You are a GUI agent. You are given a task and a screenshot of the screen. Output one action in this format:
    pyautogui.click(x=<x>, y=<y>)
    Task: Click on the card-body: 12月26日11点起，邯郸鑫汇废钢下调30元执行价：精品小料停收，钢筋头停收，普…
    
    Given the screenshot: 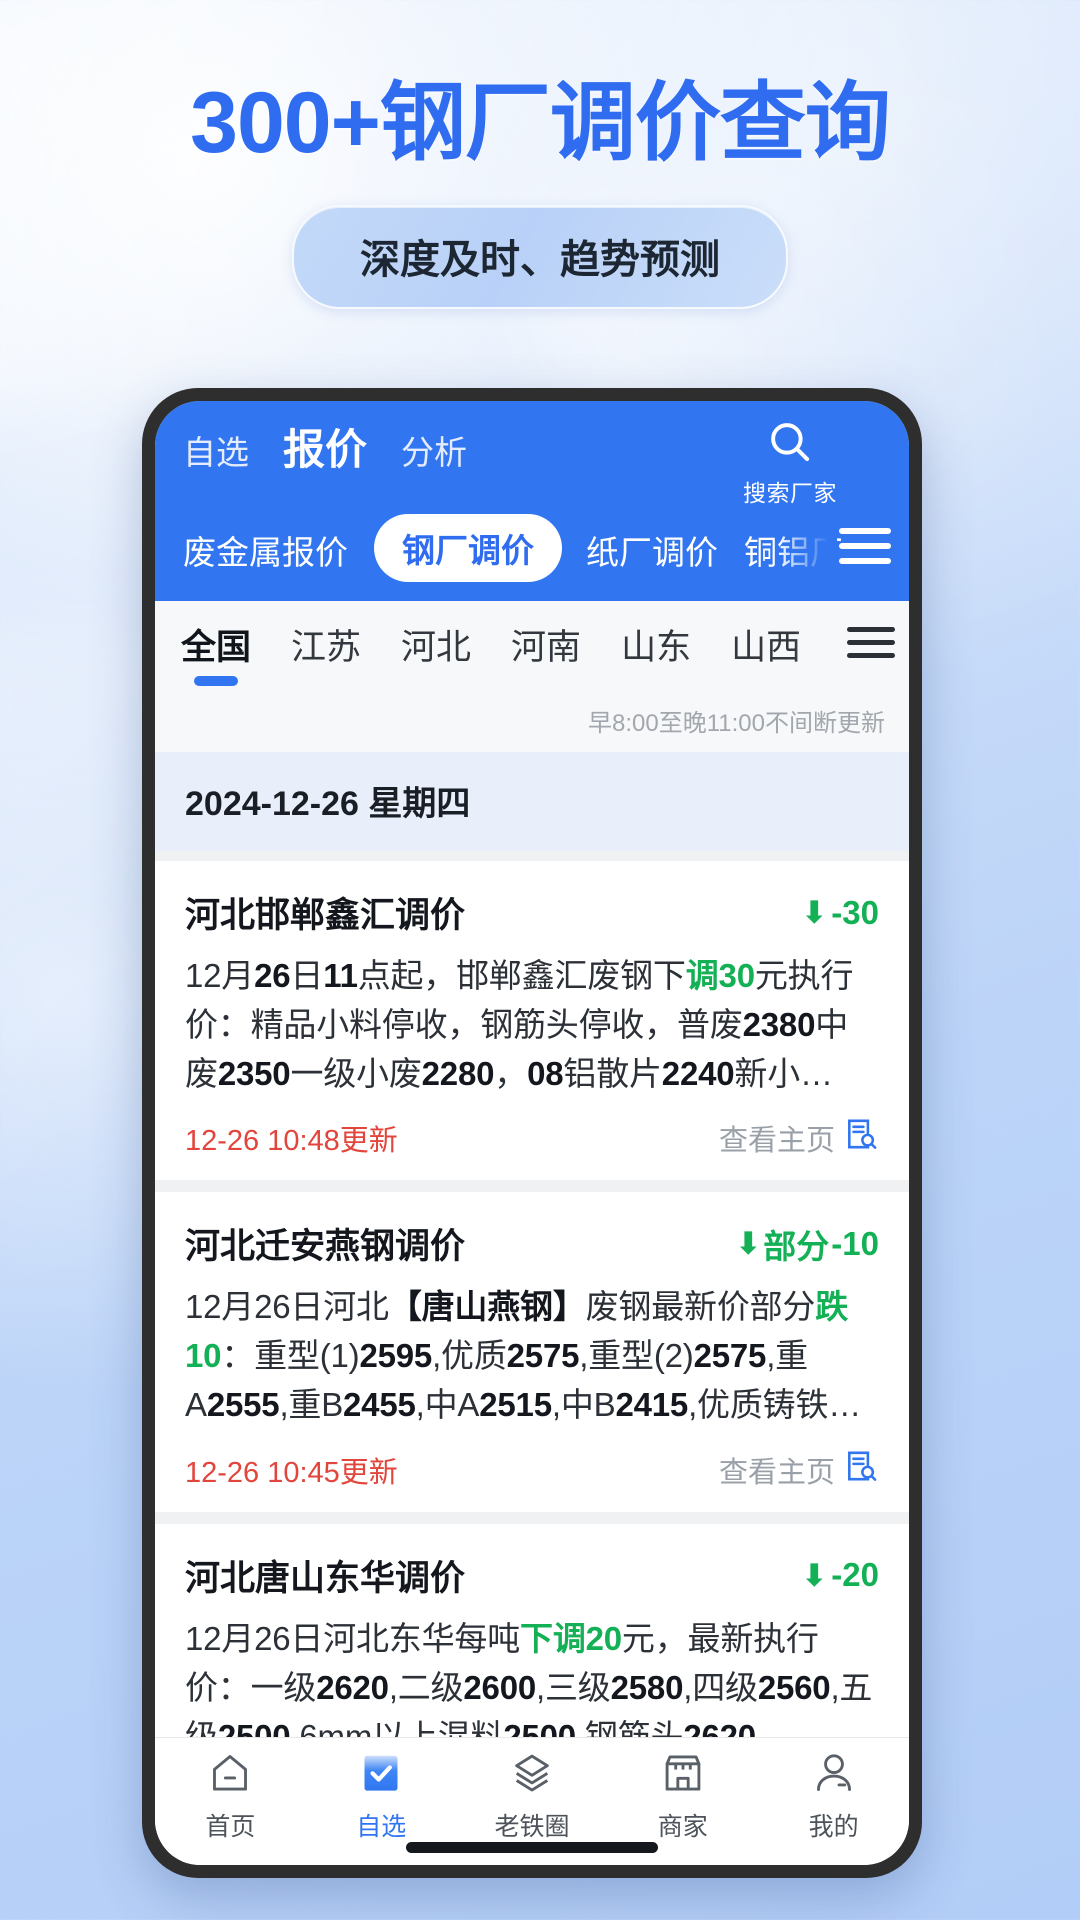 What is the action you would take?
    pyautogui.click(x=519, y=1024)
    